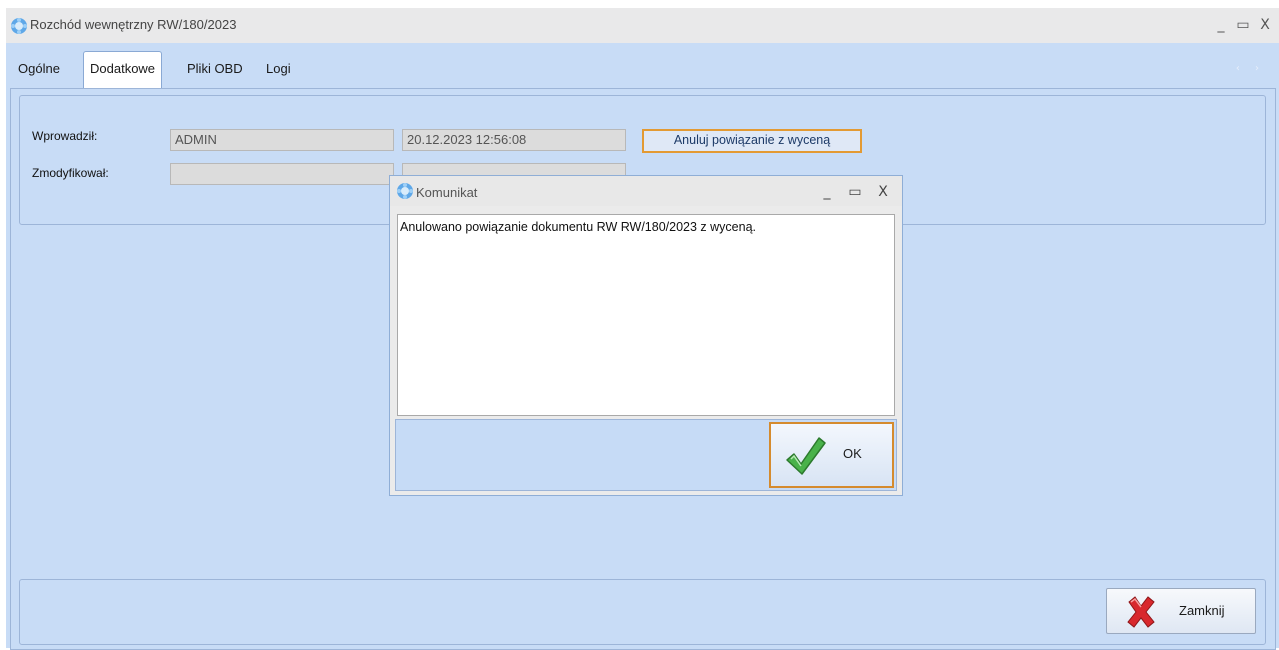  Describe the element at coordinates (642, 612) in the screenshot. I see `bottom-button-panel: Zamknij` at that location.